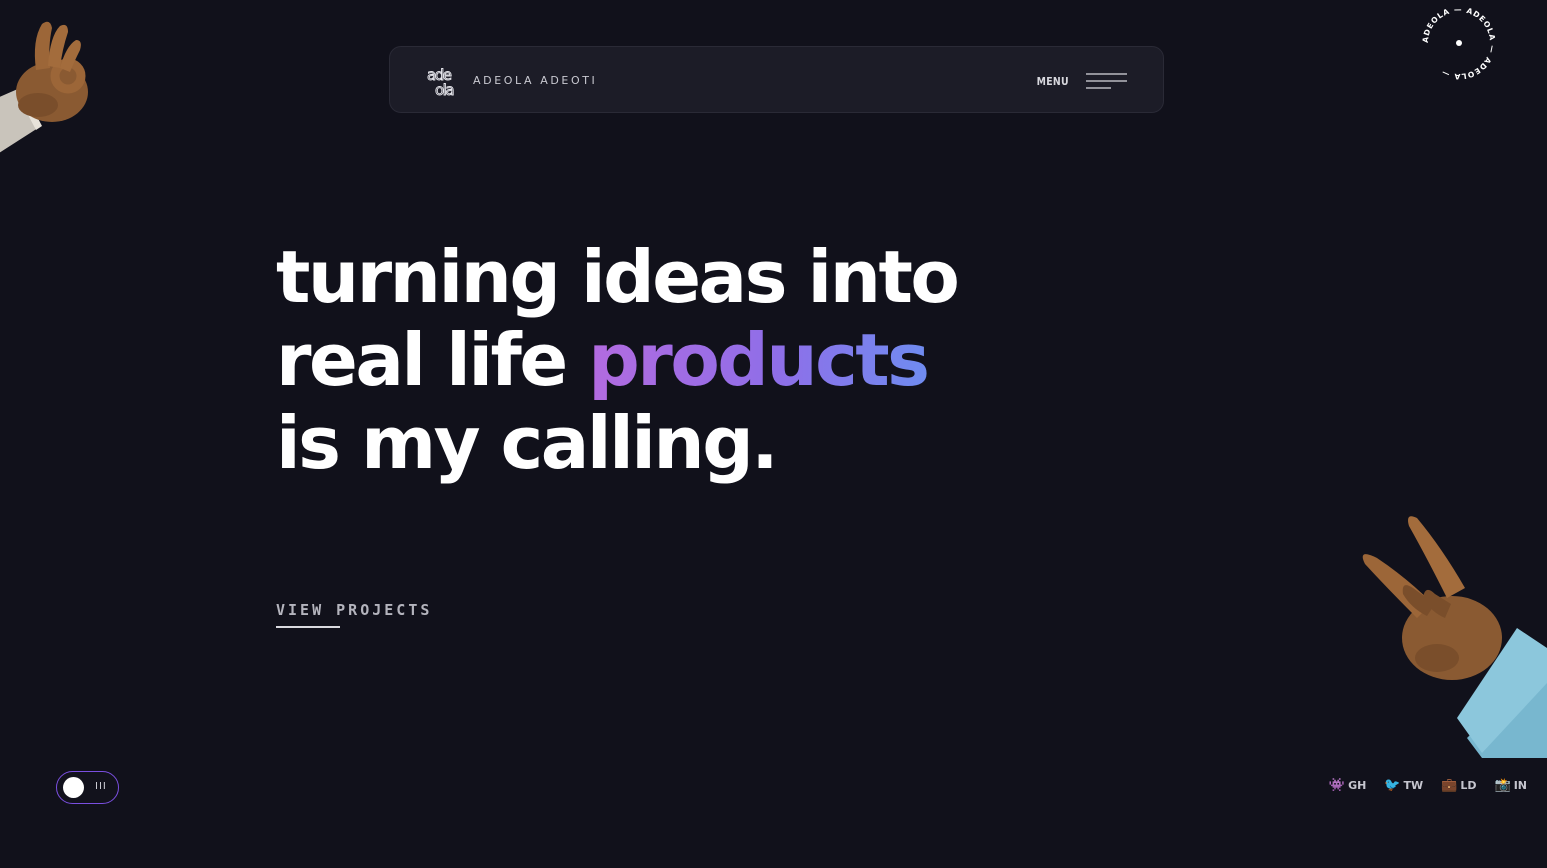 This screenshot has height=868, width=1547. I want to click on rock-hand-illustration, so click(1454, 637).